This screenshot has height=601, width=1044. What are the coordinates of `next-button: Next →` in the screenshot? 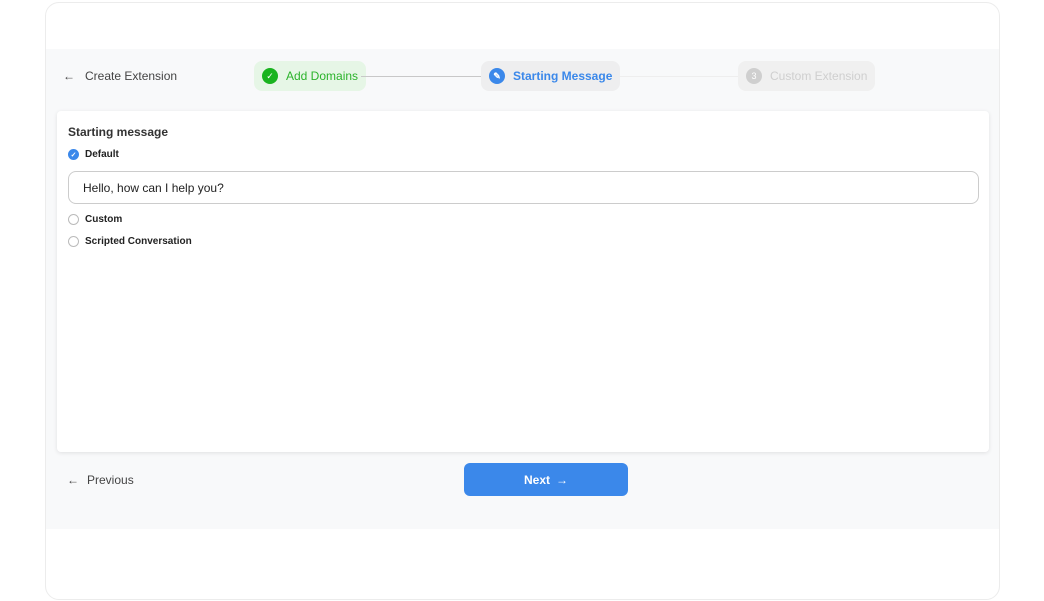 It's located at (546, 479).